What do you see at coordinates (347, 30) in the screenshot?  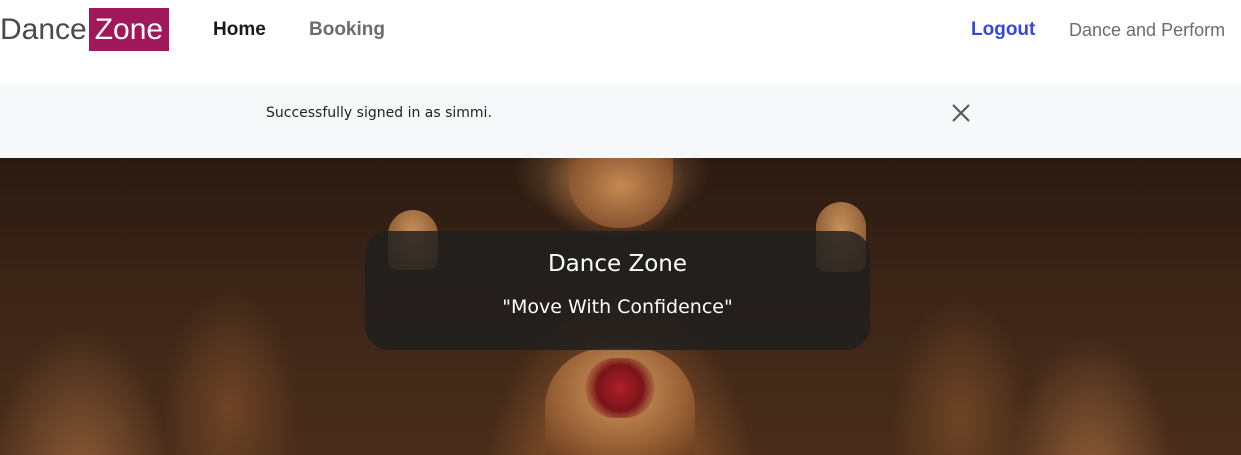 I see `nav-booking-link: Booking` at bounding box center [347, 30].